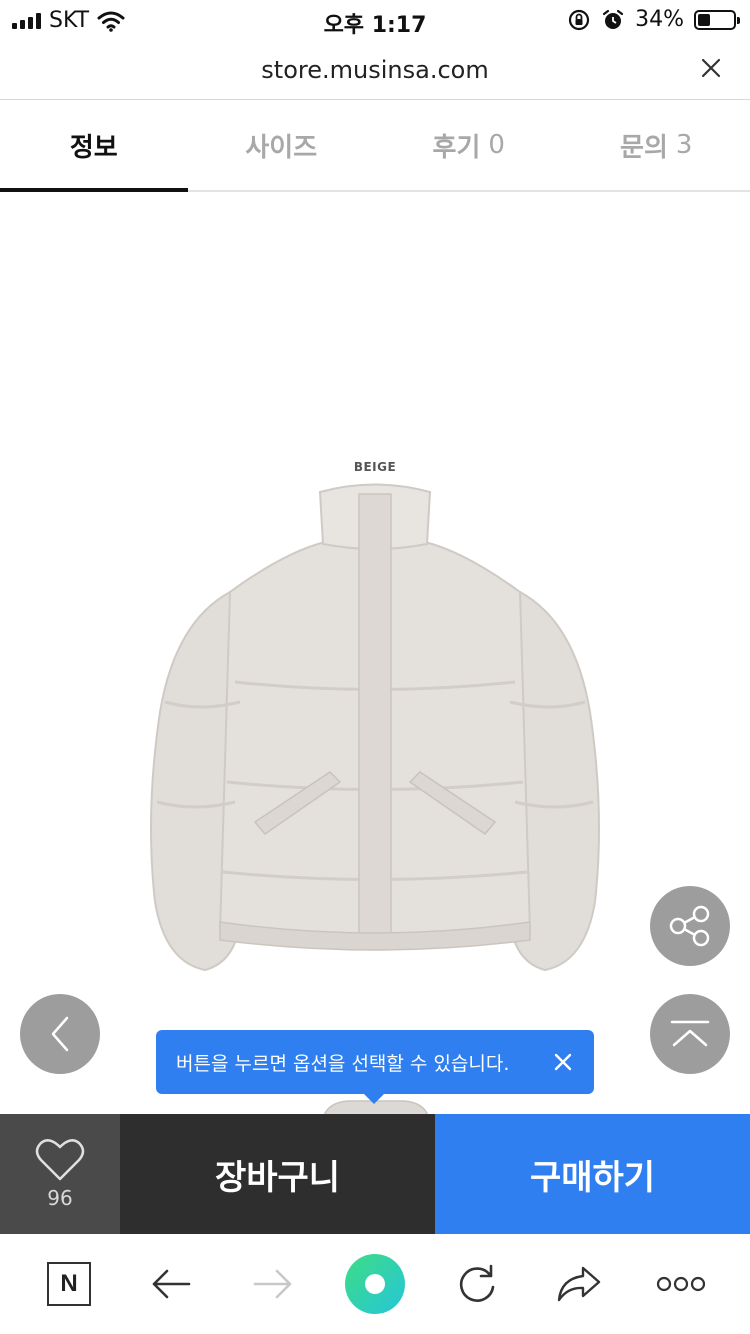 The image size is (750, 1334). I want to click on more-button, so click(681, 1284).